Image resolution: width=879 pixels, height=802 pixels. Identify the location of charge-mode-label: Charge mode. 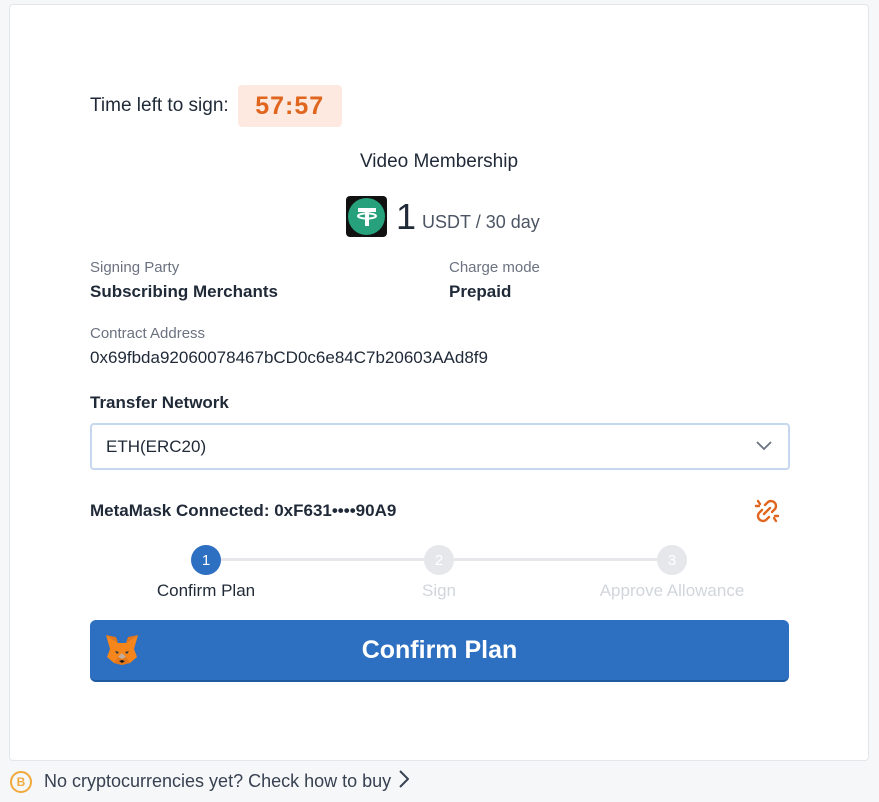
(494, 267).